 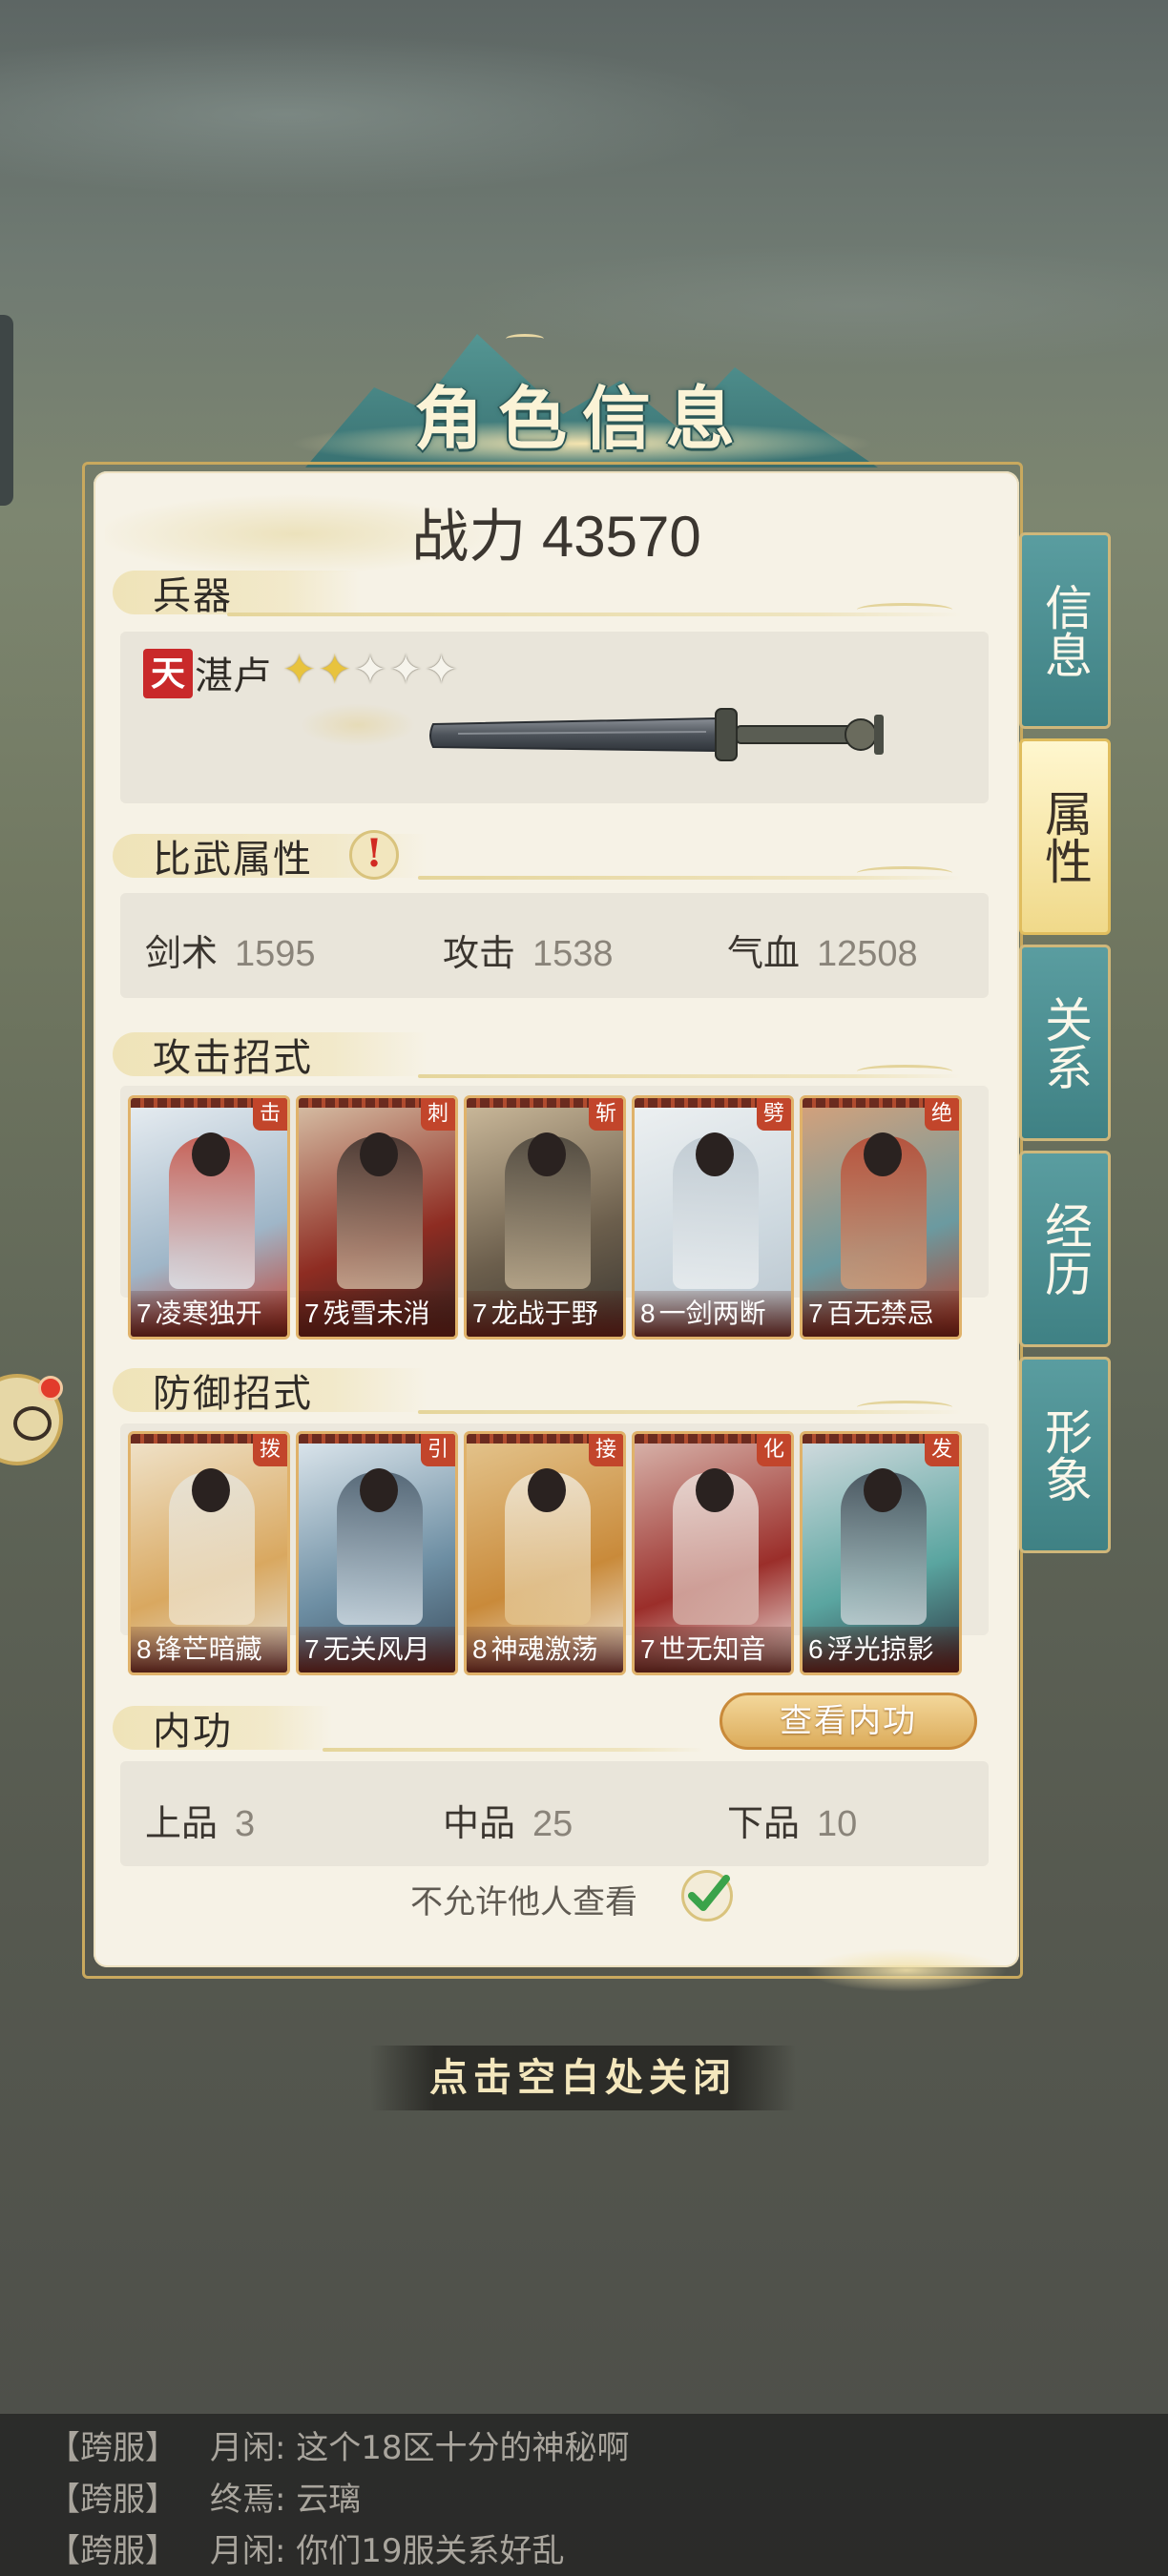 What do you see at coordinates (881, 1553) in the screenshot?
I see `skill-card: 发 6 浮光掠影` at bounding box center [881, 1553].